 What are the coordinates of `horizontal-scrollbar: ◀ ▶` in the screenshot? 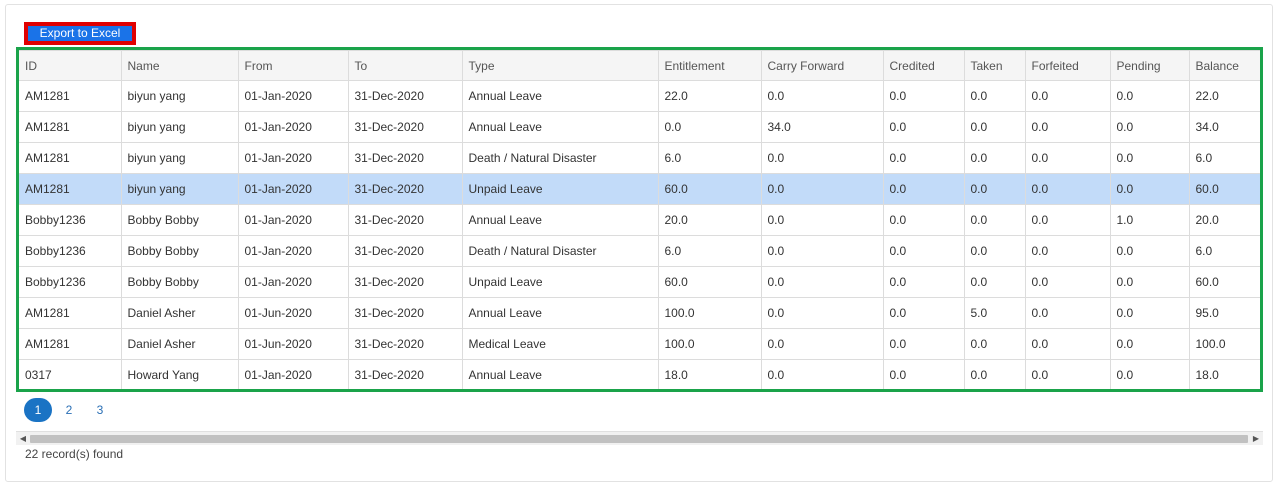 It's located at (639, 438).